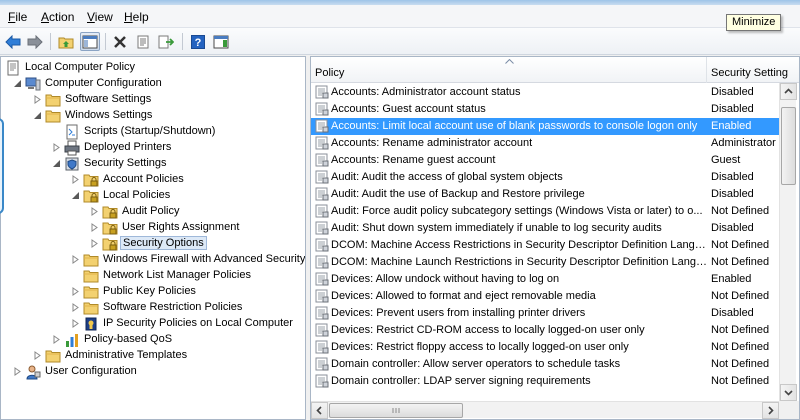  Describe the element at coordinates (732, 194) in the screenshot. I see `security-setting-value: Disabled` at that location.